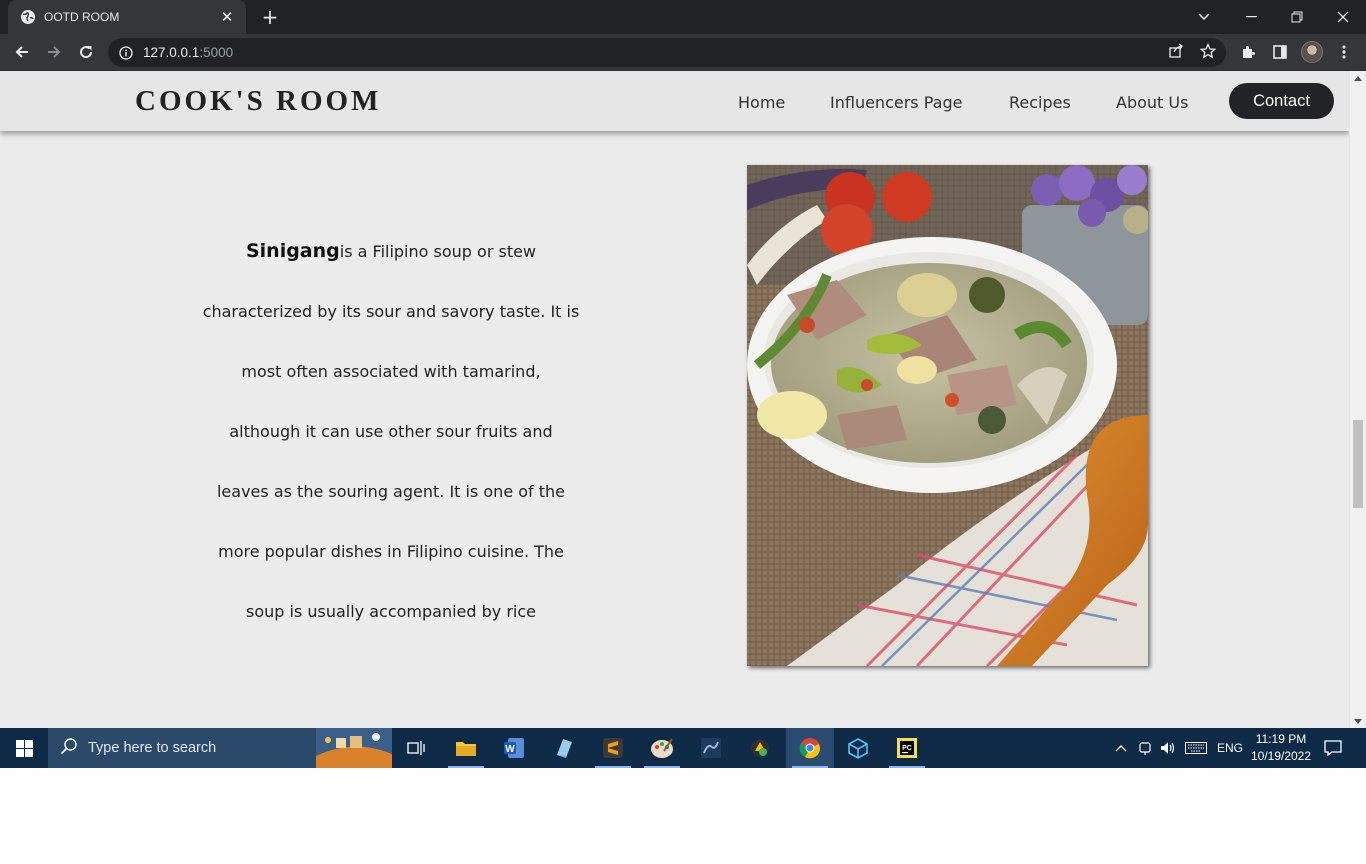  I want to click on meet-now-icon, so click(1145, 748).